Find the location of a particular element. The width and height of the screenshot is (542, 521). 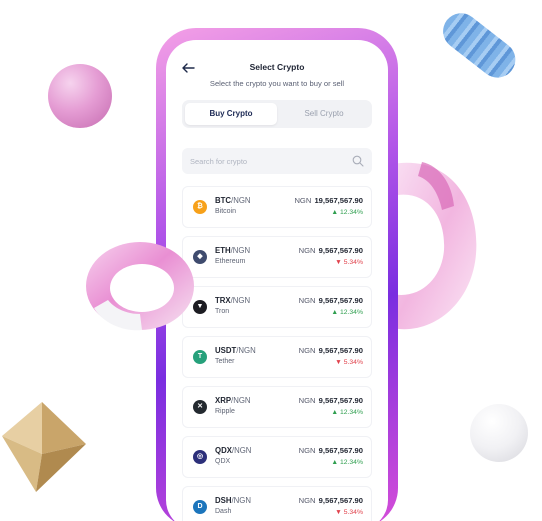

coin-symbol: USDT is located at coordinates (226, 350).